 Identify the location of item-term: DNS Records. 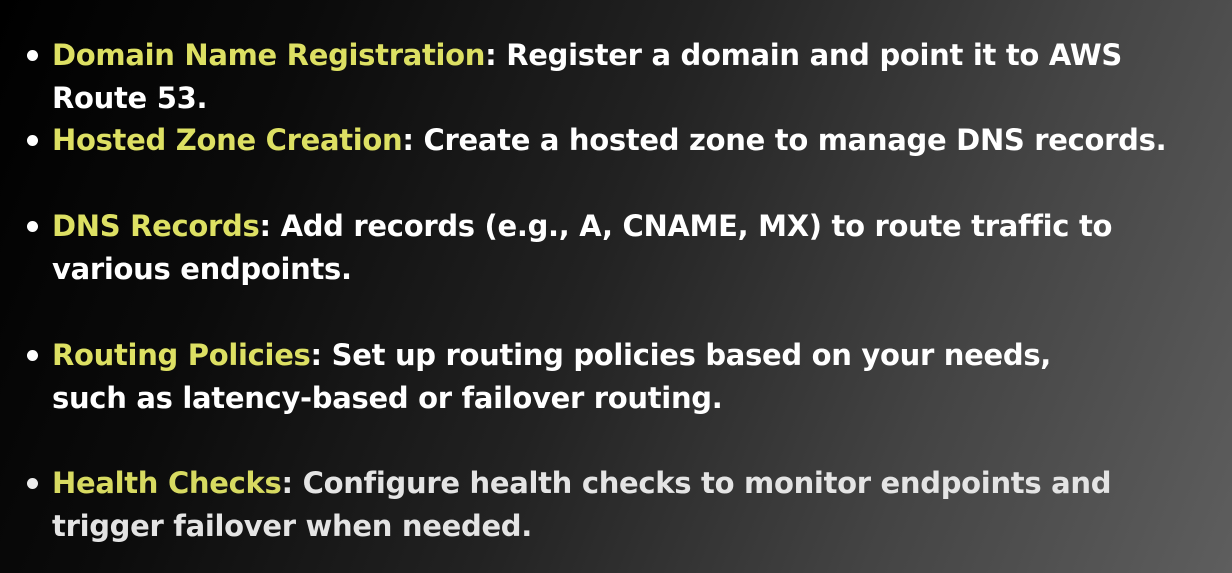
(156, 226).